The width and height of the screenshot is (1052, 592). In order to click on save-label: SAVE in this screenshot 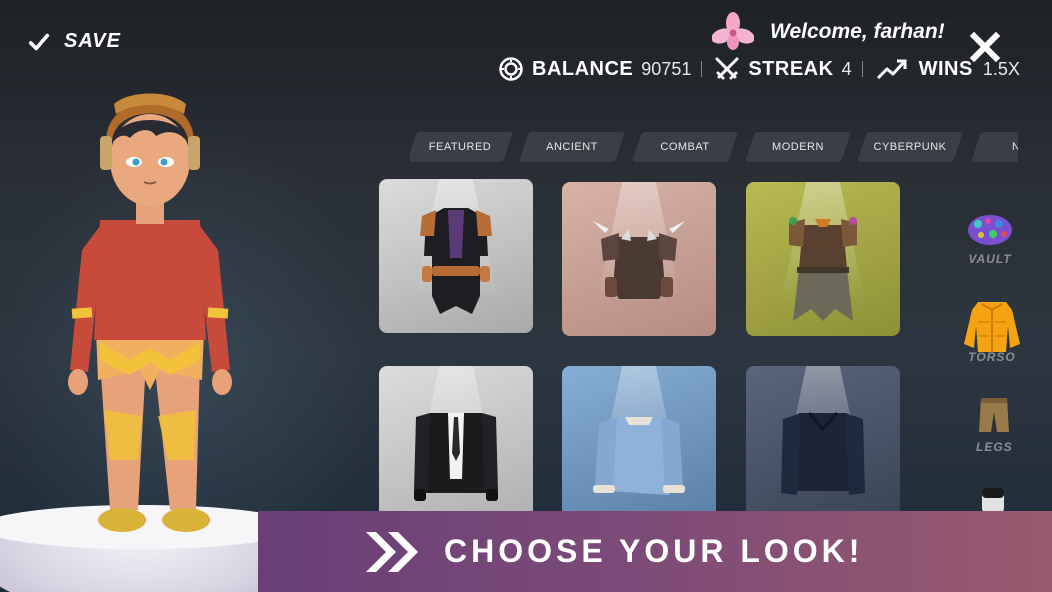, I will do `click(92, 41)`.